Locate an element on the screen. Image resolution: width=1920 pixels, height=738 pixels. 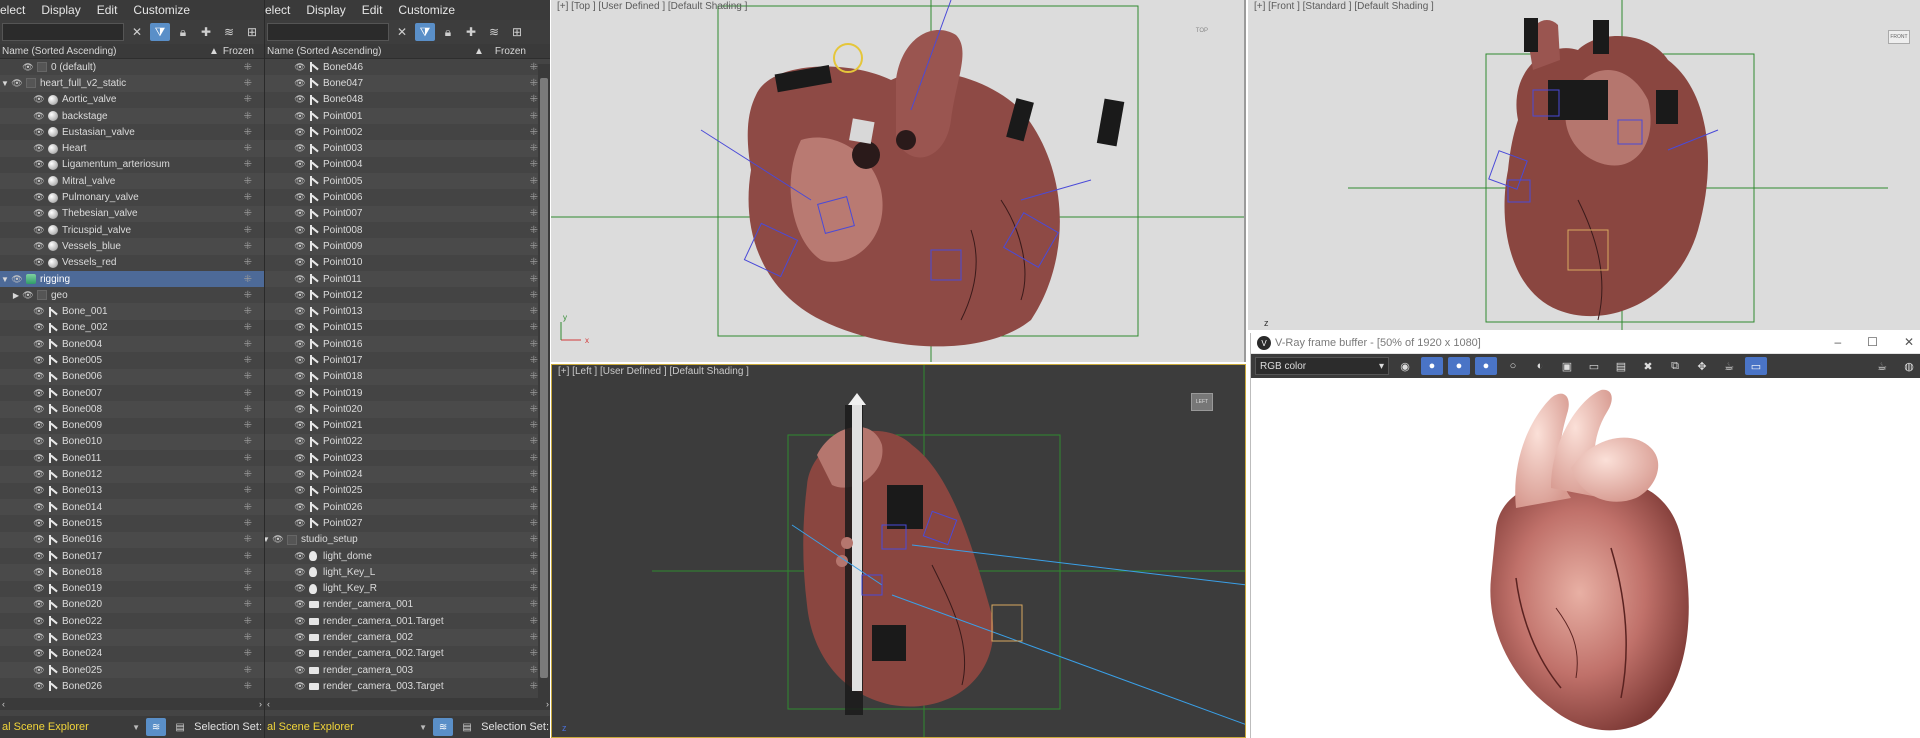
menu-customize: Customize is located at coordinates (161, 10).